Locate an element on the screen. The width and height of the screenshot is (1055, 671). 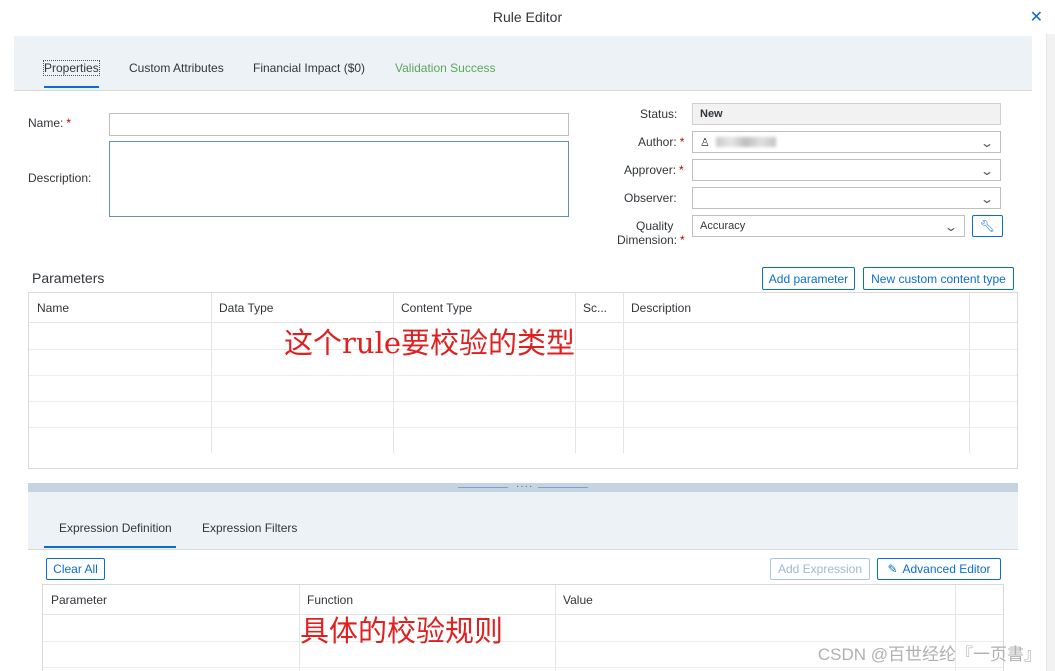
expression-table-header: Parameter Function Value is located at coordinates (523, 600).